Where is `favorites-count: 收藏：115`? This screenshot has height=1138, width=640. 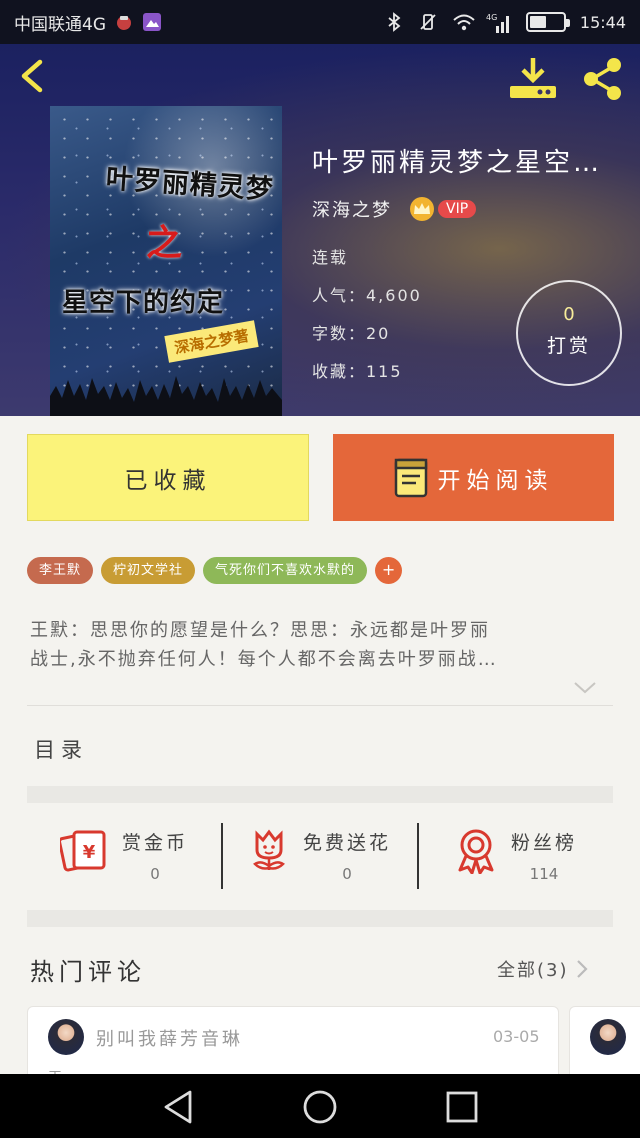 favorites-count: 收藏：115 is located at coordinates (357, 371).